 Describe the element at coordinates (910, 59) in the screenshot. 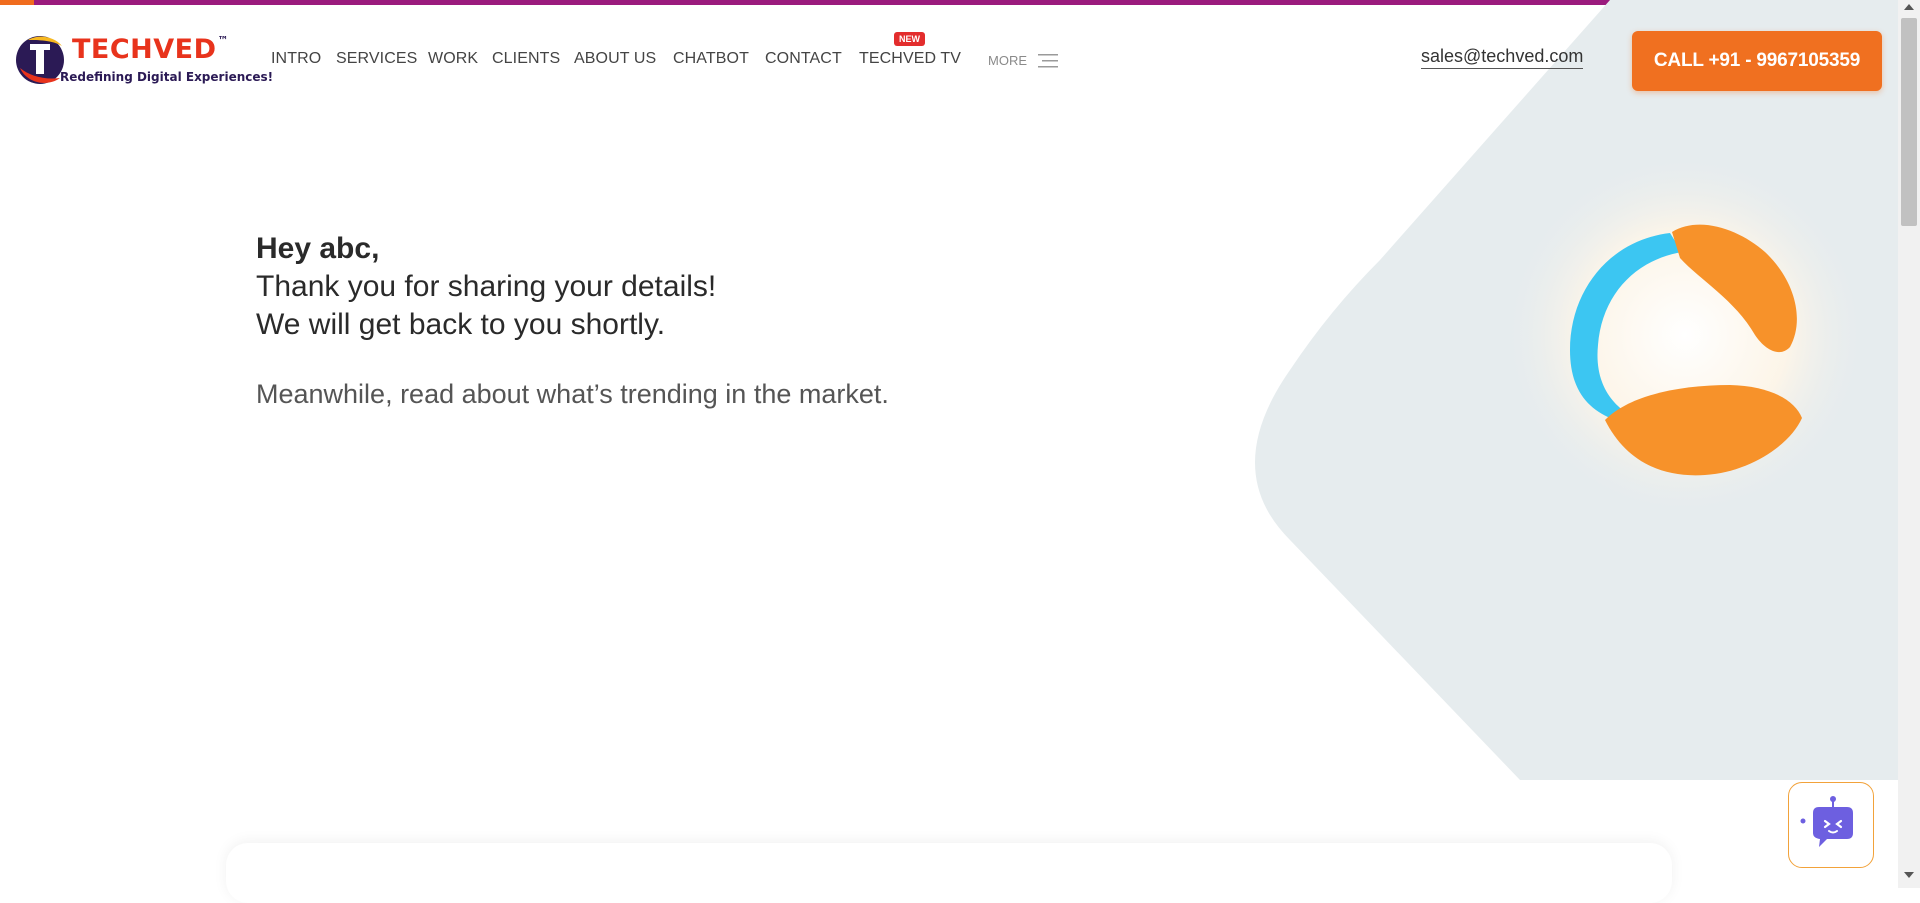

I see `nav-item-techved-tv: TECHVED TV` at that location.